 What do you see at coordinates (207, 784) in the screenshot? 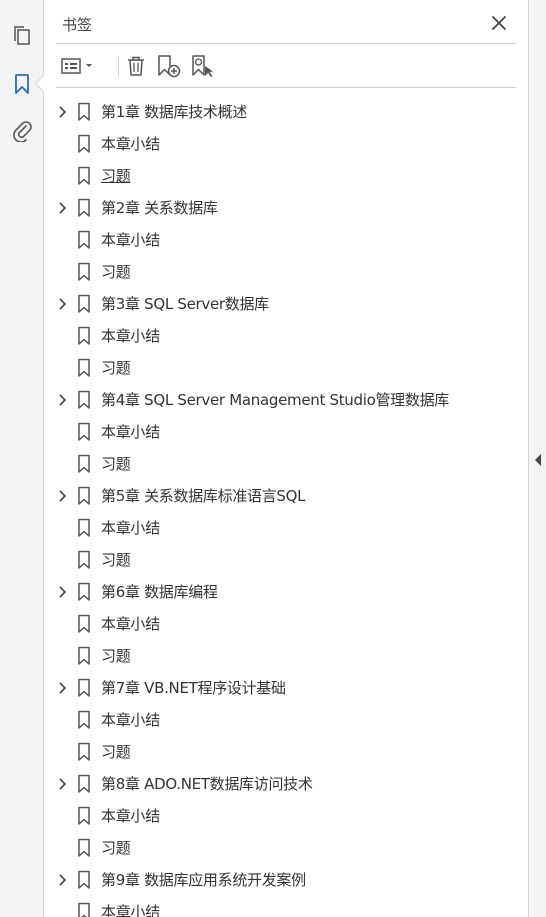
I see `bookmark-label: 第8章 ADO.NET数据库访问技术` at bounding box center [207, 784].